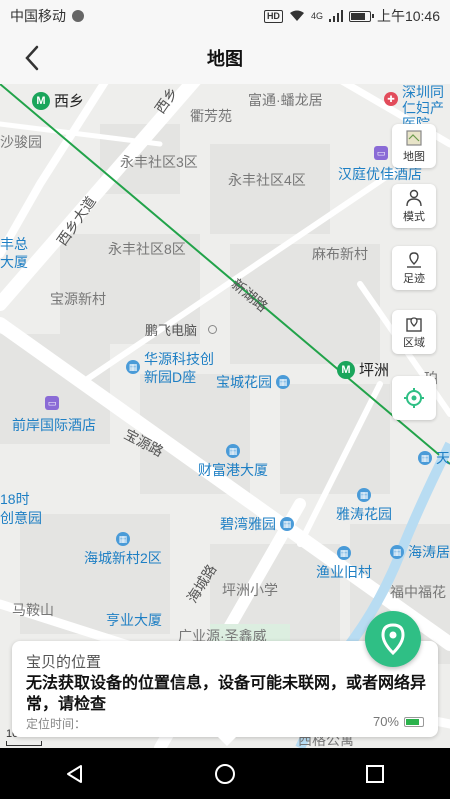 The image size is (450, 799). I want to click on map-label: 马鞍山, so click(33, 610).